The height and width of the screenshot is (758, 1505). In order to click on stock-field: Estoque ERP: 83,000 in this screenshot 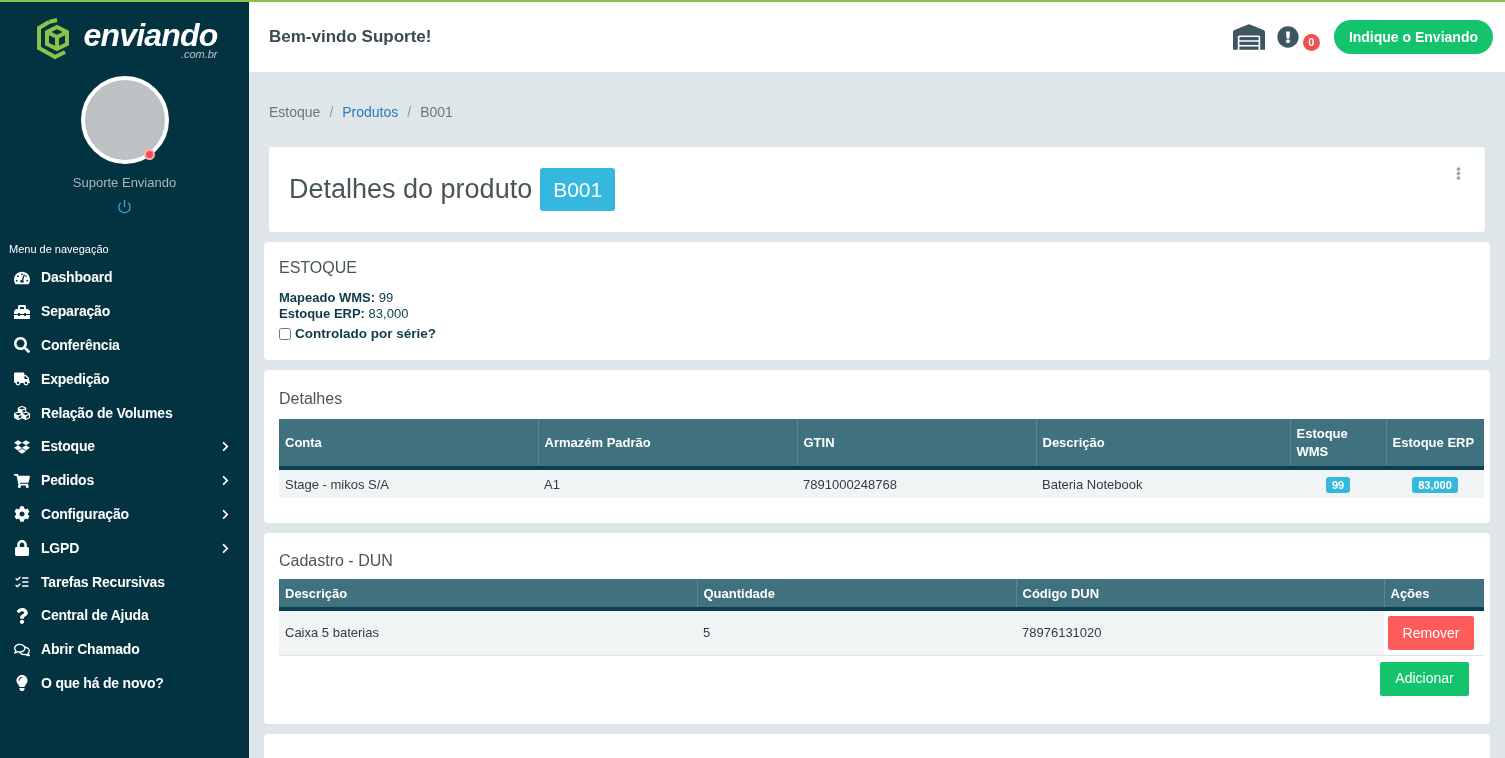, I will do `click(877, 314)`.